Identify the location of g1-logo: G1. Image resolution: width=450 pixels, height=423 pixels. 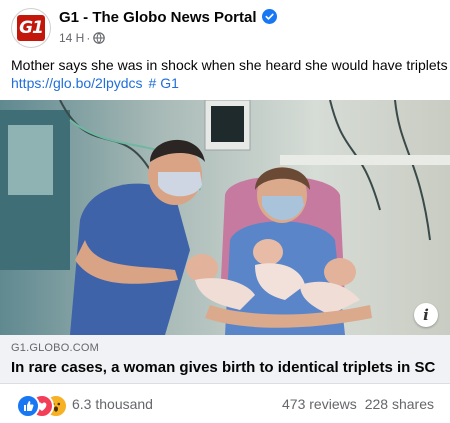
(31, 28).